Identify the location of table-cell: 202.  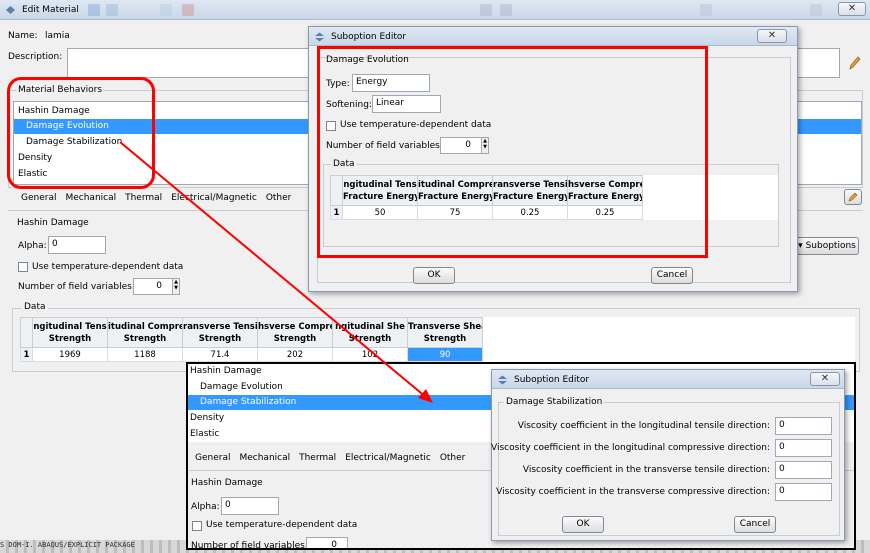
(295, 354).